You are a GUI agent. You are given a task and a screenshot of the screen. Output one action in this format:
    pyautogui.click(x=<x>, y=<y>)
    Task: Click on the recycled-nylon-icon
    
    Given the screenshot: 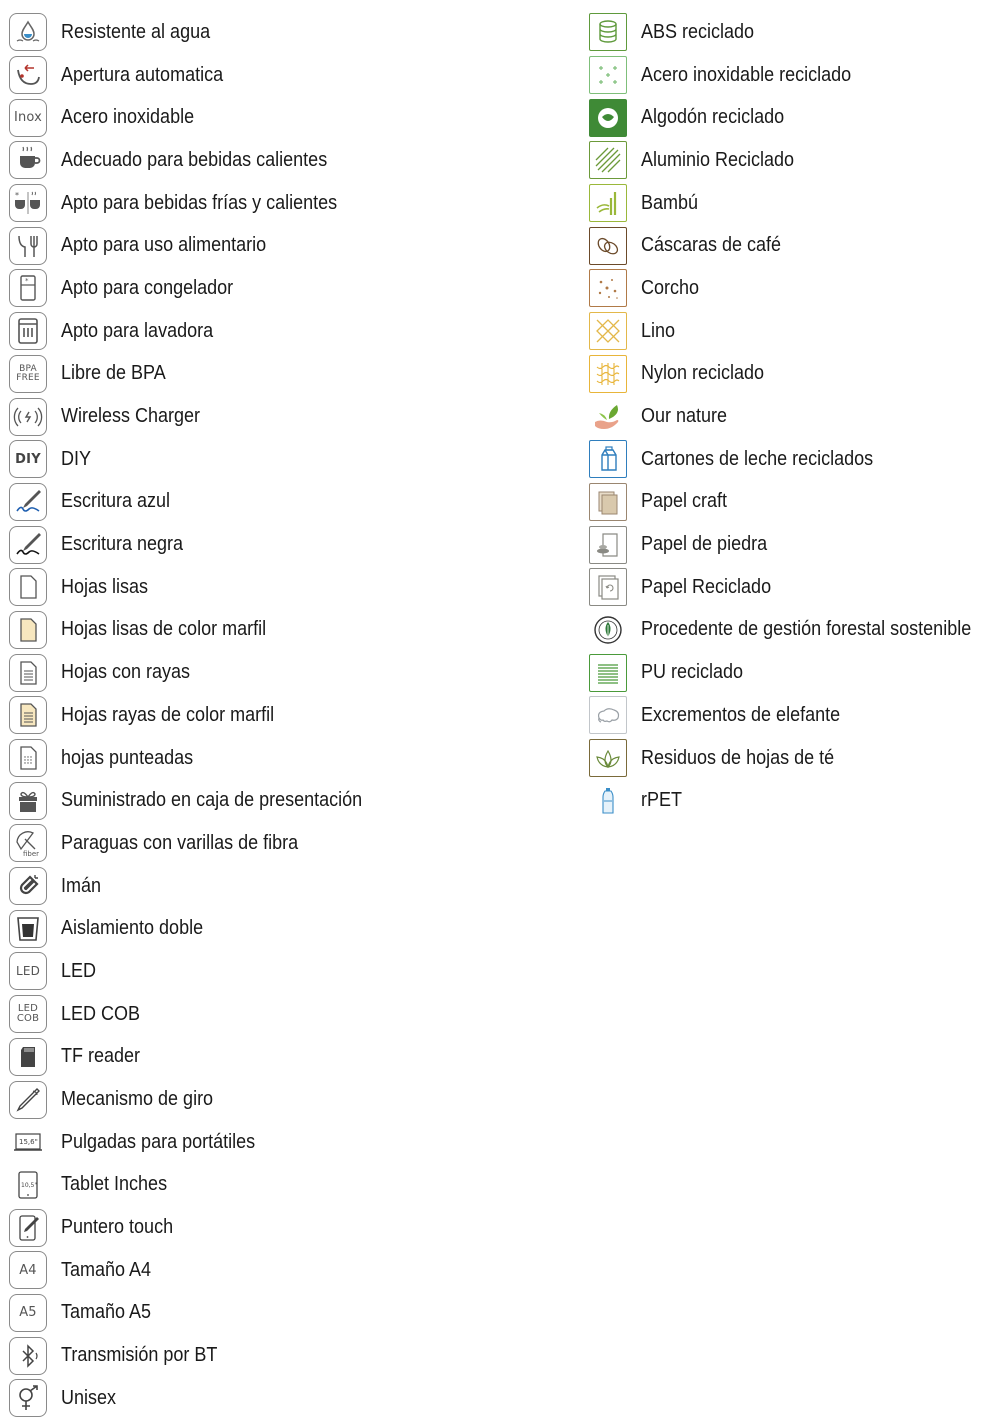 What is the action you would take?
    pyautogui.click(x=608, y=373)
    